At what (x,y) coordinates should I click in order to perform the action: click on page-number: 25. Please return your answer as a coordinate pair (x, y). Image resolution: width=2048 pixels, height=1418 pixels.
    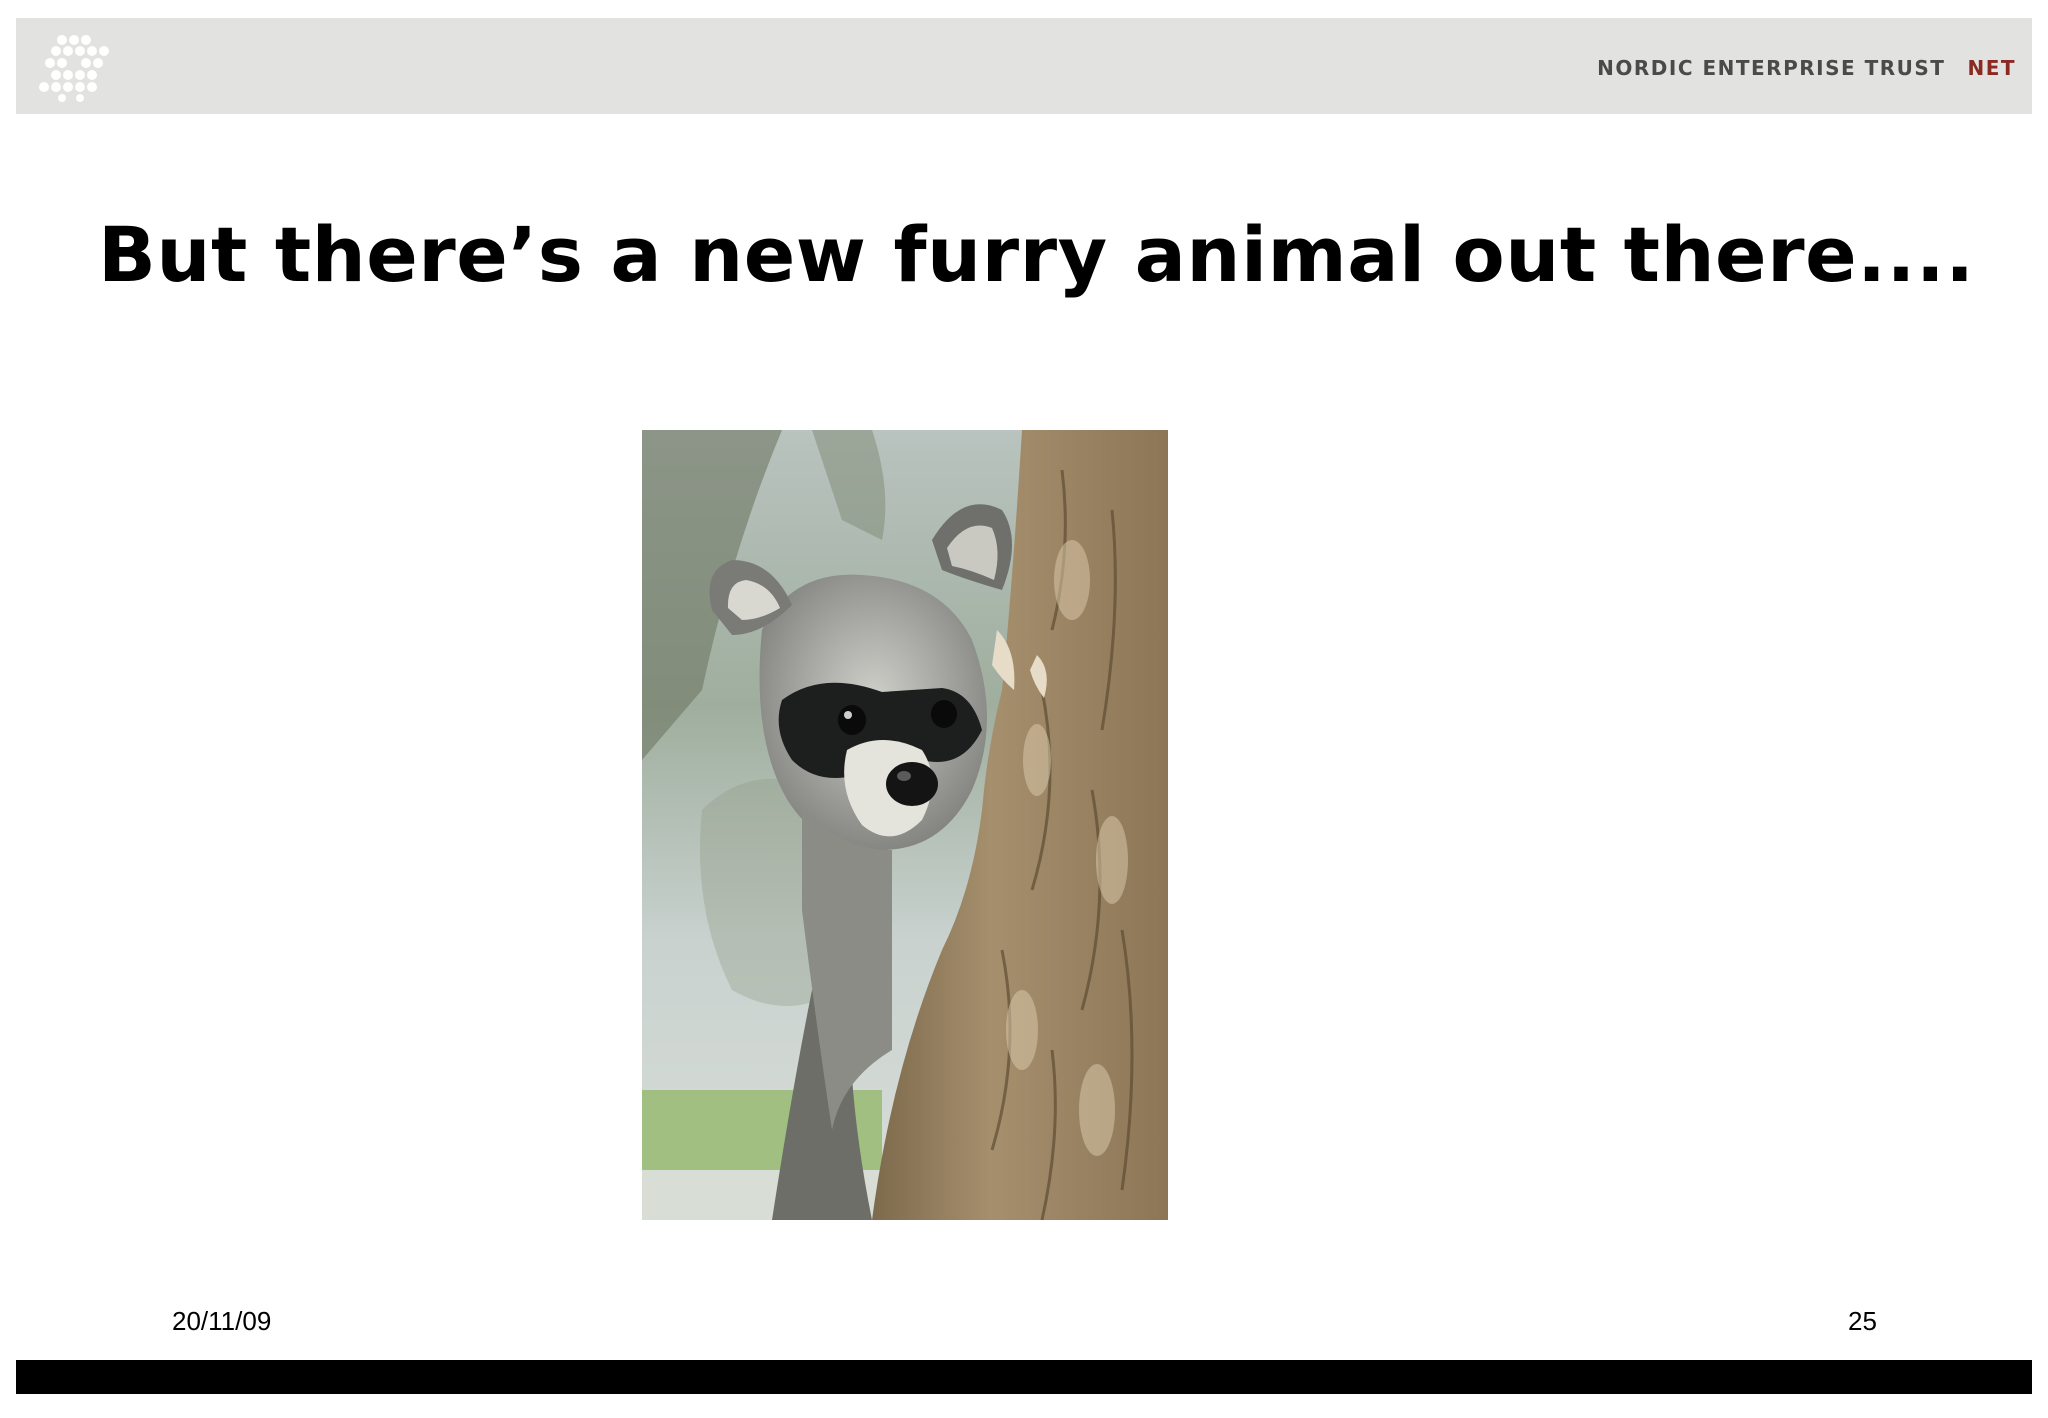
    Looking at the image, I should click on (1862, 1321).